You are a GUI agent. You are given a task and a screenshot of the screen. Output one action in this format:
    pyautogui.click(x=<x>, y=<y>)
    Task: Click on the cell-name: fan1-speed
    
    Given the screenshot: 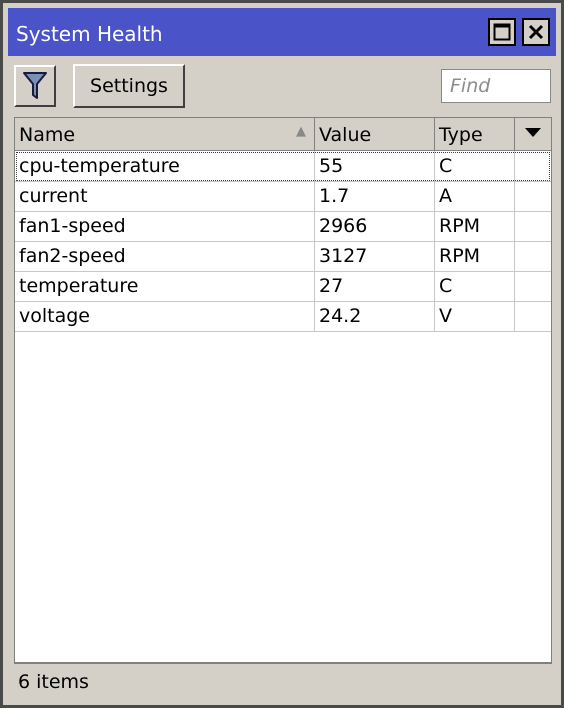 What is the action you would take?
    pyautogui.click(x=165, y=226)
    